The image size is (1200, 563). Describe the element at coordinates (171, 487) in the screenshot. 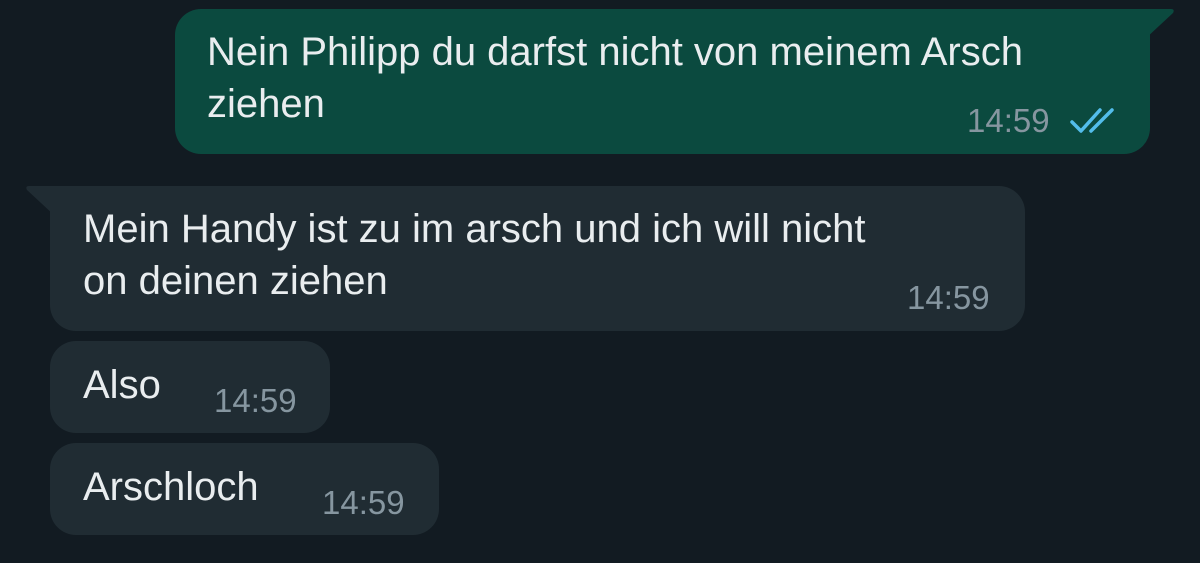

I see `message-text: Arschloch` at that location.